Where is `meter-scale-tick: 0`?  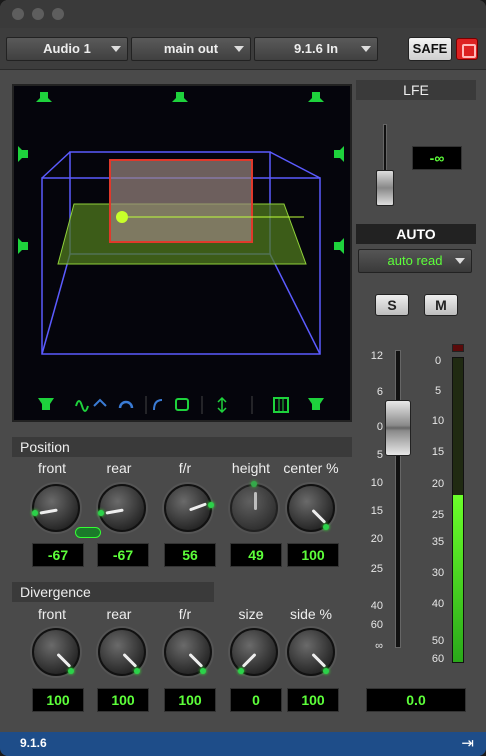
meter-scale-tick: 0 is located at coordinates (438, 361).